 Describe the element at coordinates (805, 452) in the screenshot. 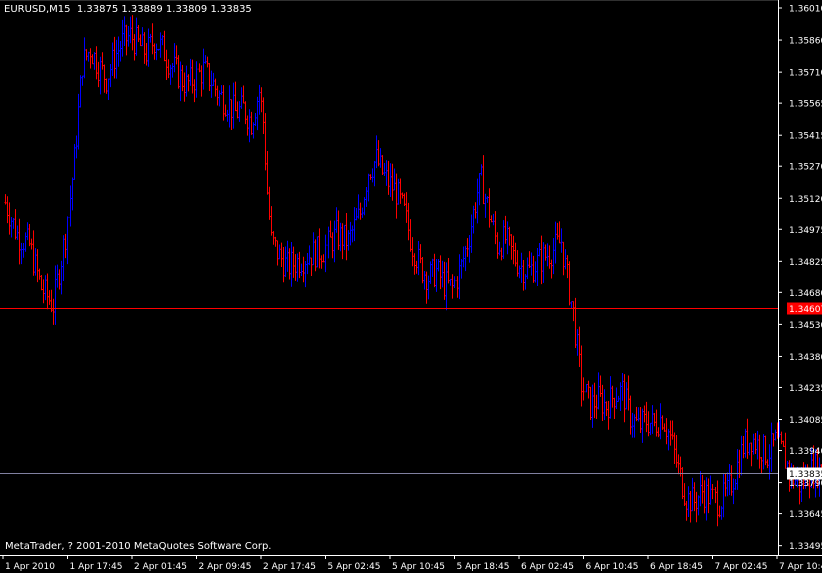

I see `price-tick-label: 1.33940` at that location.